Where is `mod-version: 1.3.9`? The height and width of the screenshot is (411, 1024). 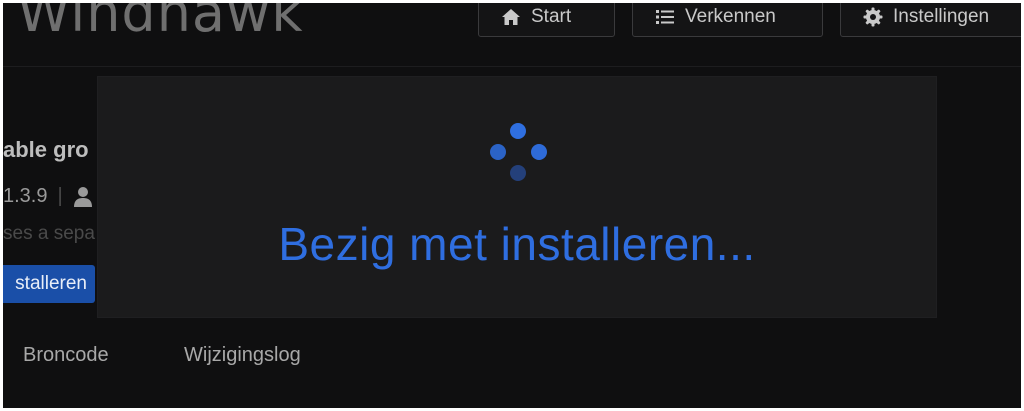
mod-version: 1.3.9 is located at coordinates (25, 196).